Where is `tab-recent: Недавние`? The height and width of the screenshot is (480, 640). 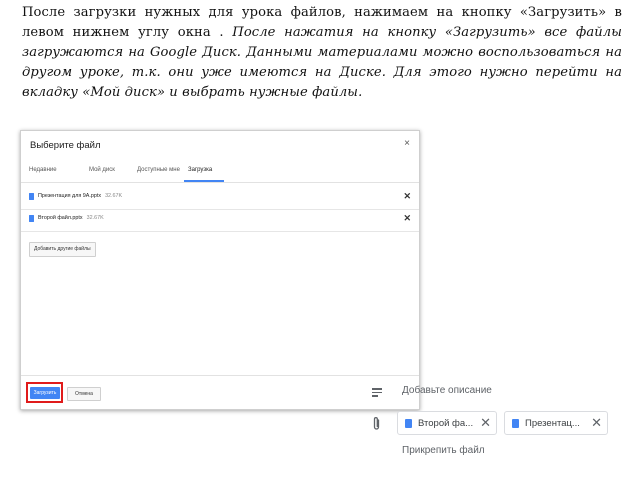
tab-recent: Недавние is located at coordinates (43, 170).